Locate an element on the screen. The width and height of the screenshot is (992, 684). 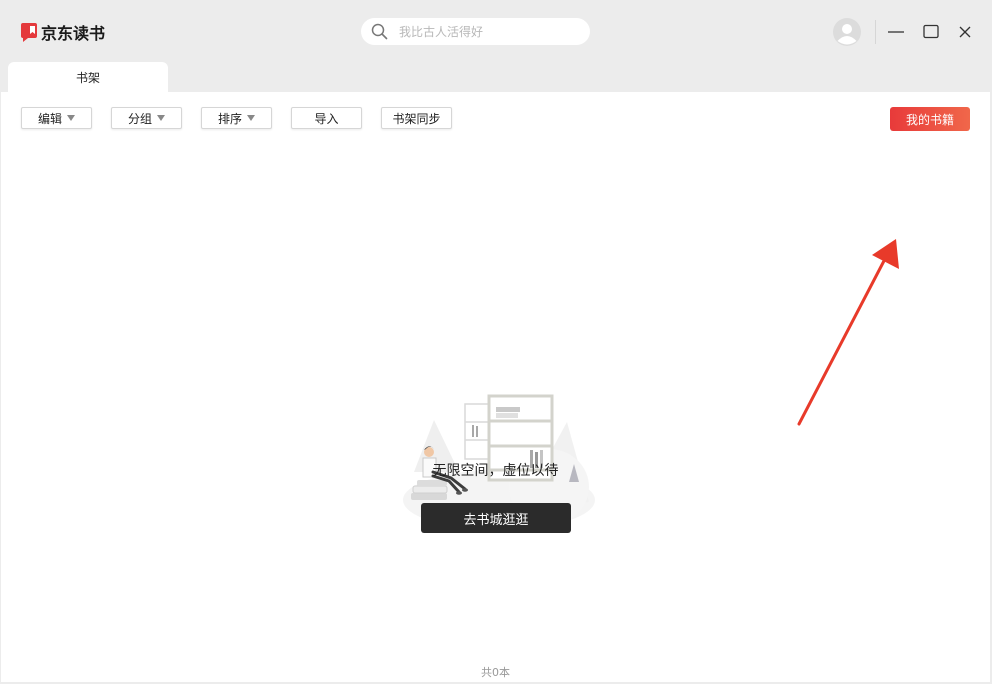
user-avatar-icon is located at coordinates (847, 32).